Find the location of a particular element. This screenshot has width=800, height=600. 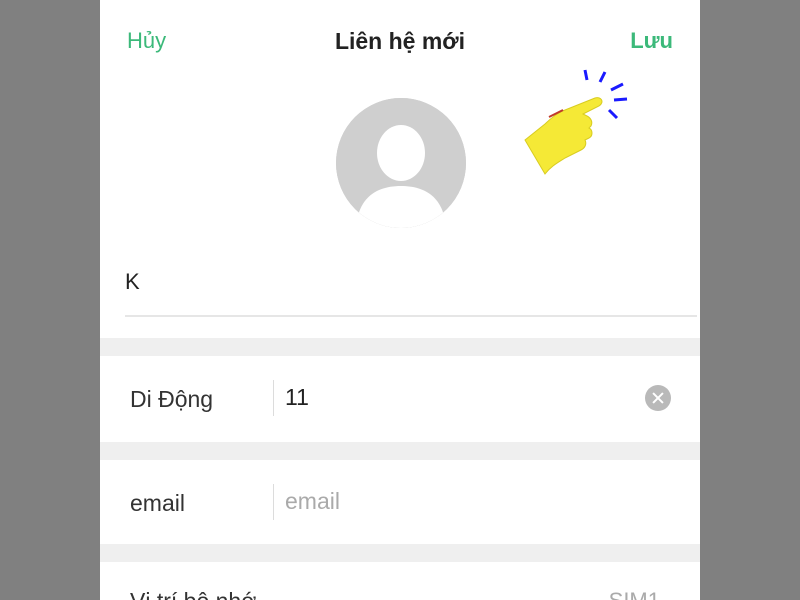

name-underline is located at coordinates (411, 316).